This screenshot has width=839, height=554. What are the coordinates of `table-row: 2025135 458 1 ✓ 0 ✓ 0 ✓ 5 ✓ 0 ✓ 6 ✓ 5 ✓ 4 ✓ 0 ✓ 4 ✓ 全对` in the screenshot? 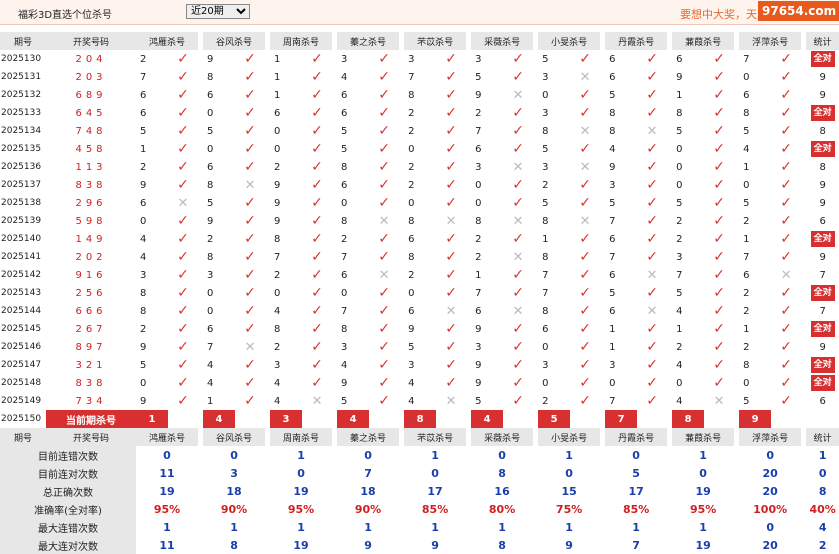 It's located at (419, 149).